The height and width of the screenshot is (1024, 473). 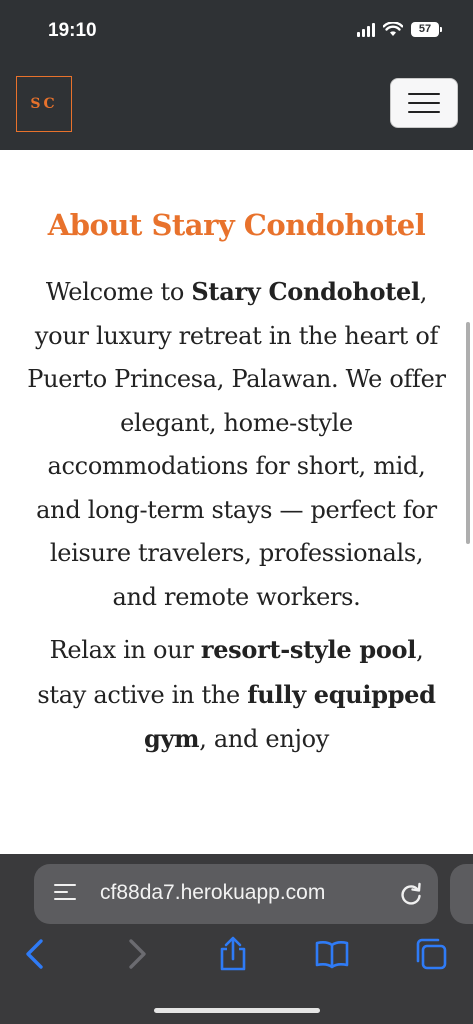 I want to click on menu-icon, so click(x=424, y=94).